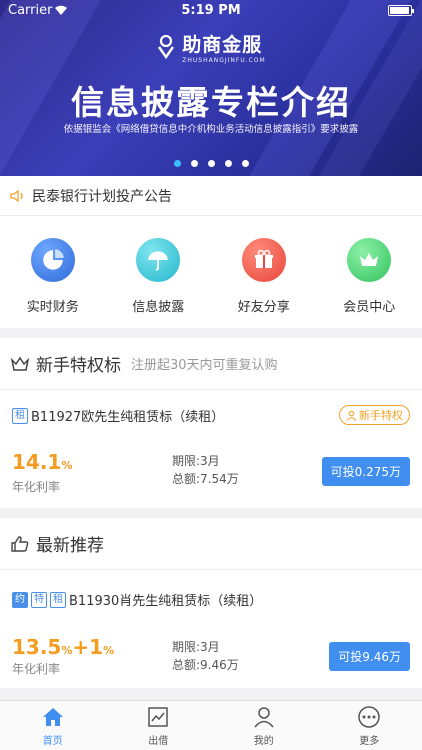  What do you see at coordinates (39, 599) in the screenshot?
I see `product-tag: 特` at bounding box center [39, 599].